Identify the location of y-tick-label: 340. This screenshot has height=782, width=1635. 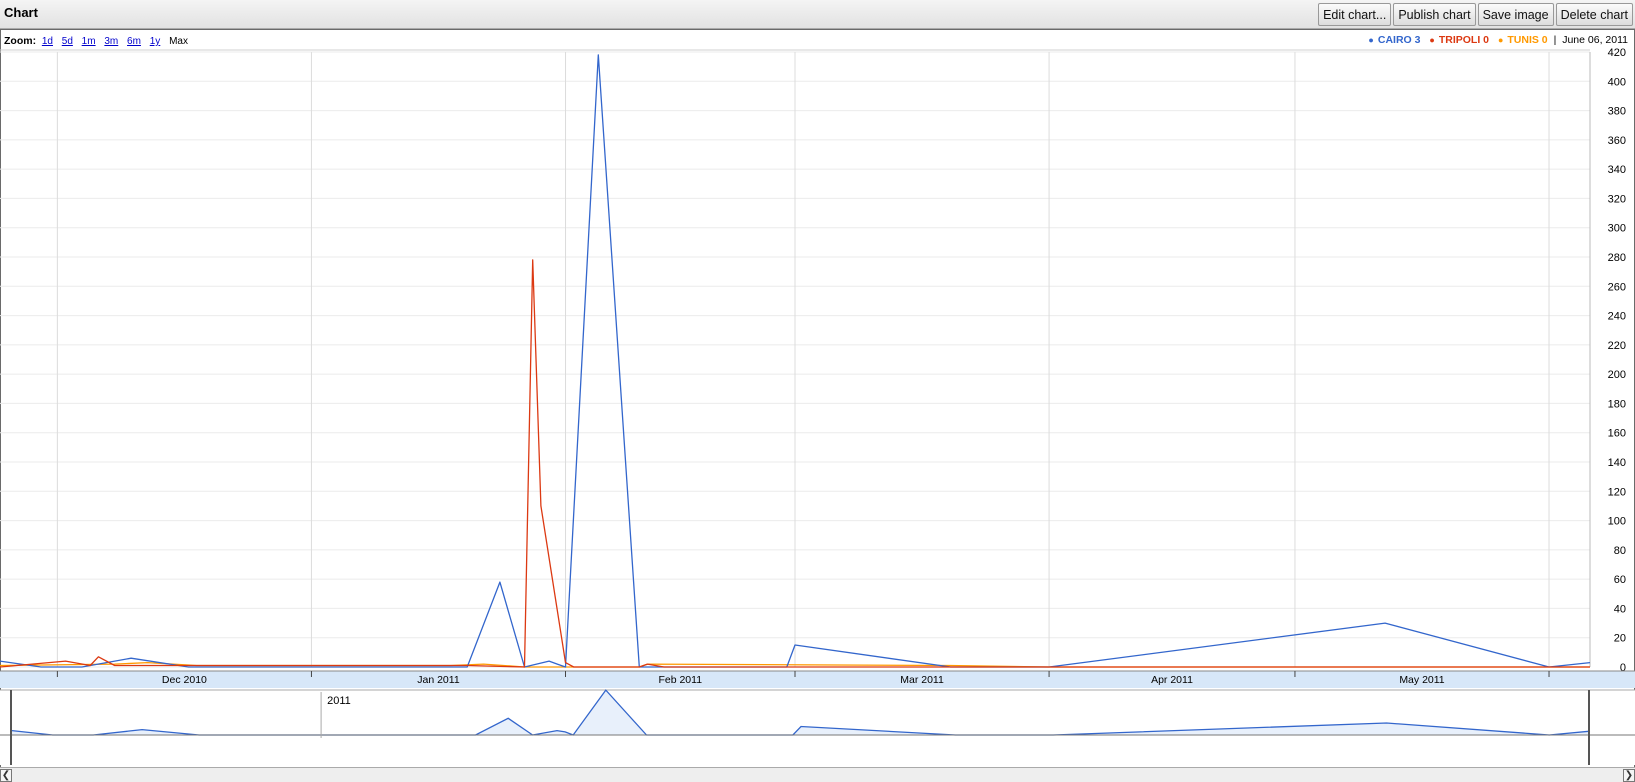
(1617, 170).